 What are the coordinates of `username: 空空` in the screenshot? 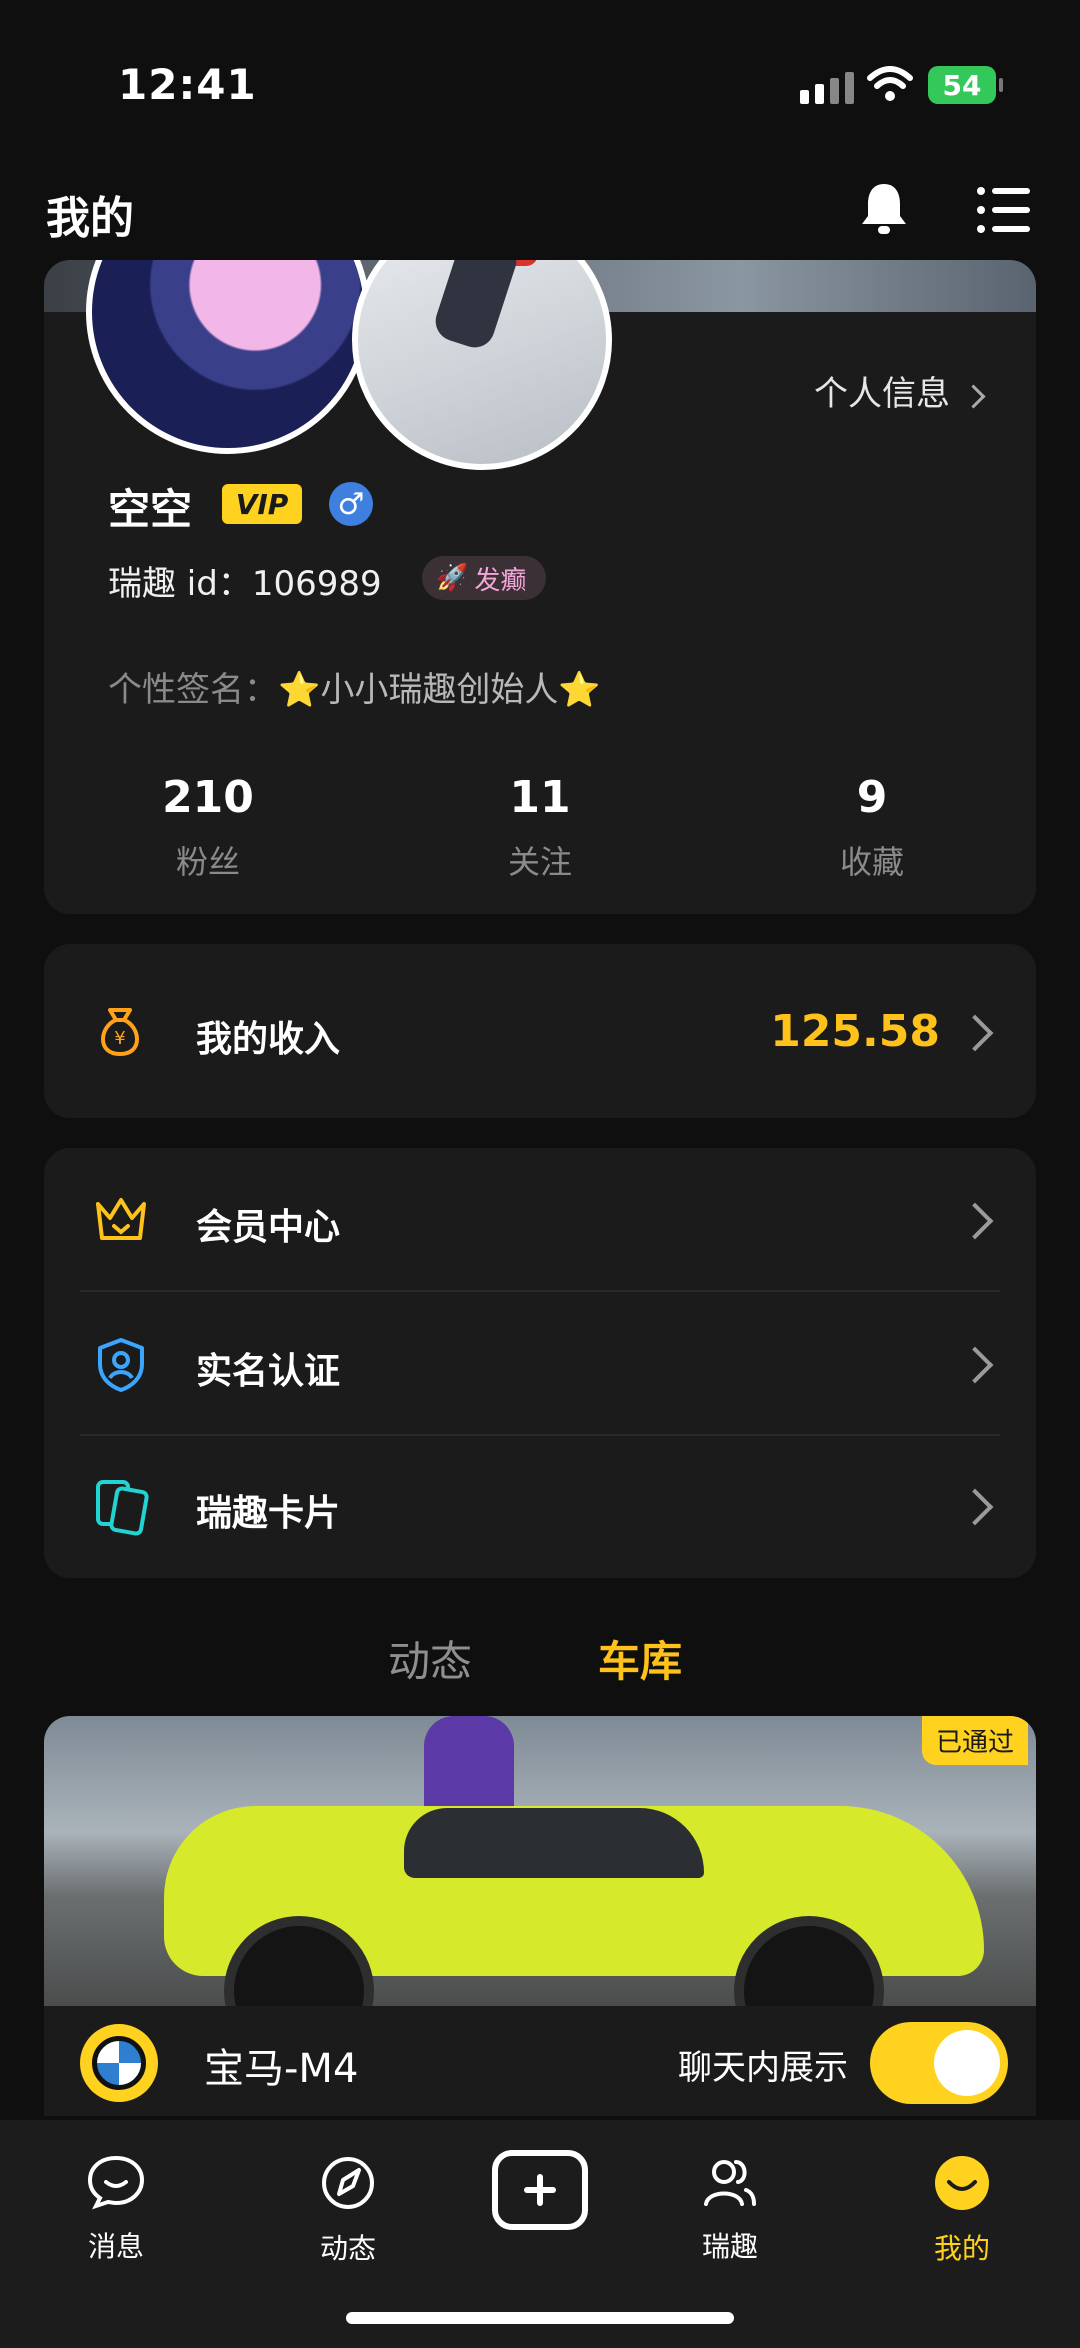 It's located at (150, 509).